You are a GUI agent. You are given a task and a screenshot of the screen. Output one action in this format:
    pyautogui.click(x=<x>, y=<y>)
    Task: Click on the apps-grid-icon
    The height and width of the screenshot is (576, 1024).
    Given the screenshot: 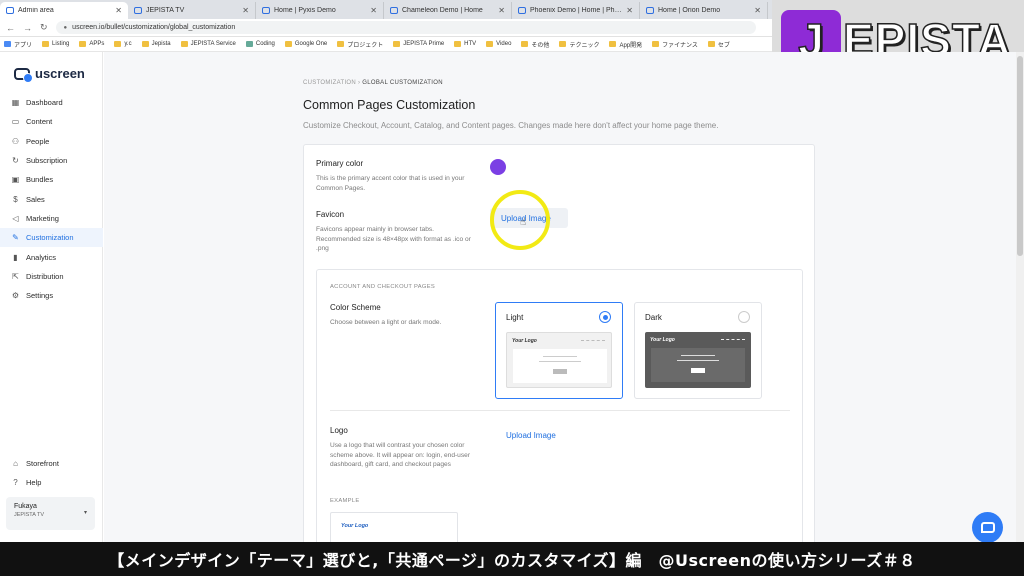 What is the action you would take?
    pyautogui.click(x=7, y=44)
    